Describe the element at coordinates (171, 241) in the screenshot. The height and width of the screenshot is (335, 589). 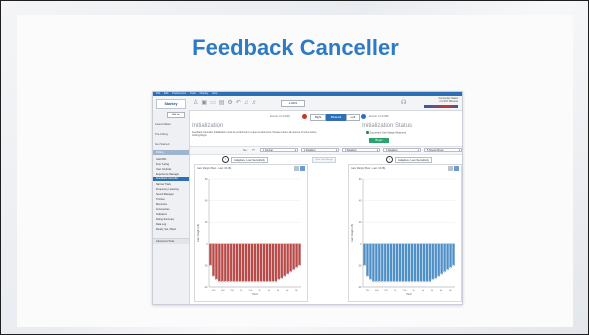
I see `sidebar-advanced-tools: Advanced Tools` at that location.